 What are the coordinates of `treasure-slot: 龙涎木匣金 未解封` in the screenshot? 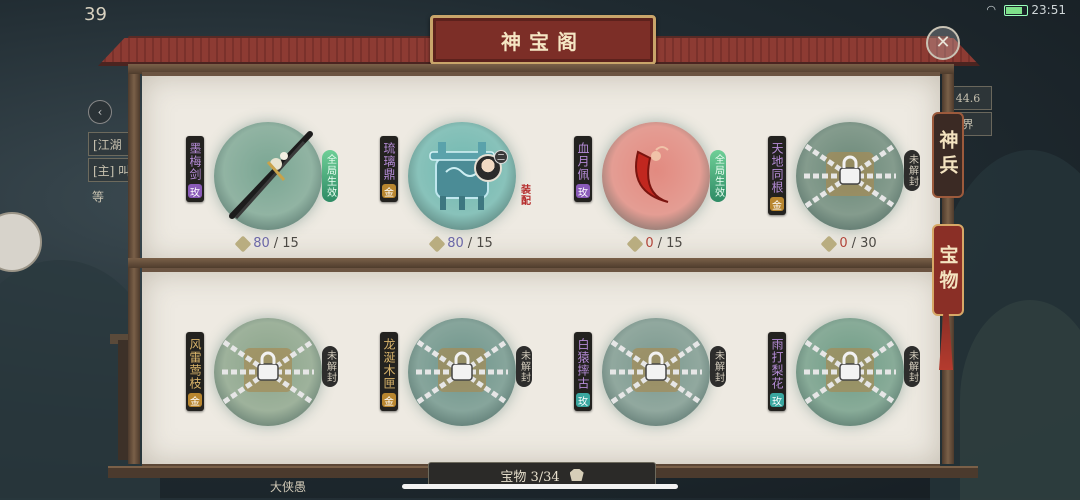 It's located at (436, 391).